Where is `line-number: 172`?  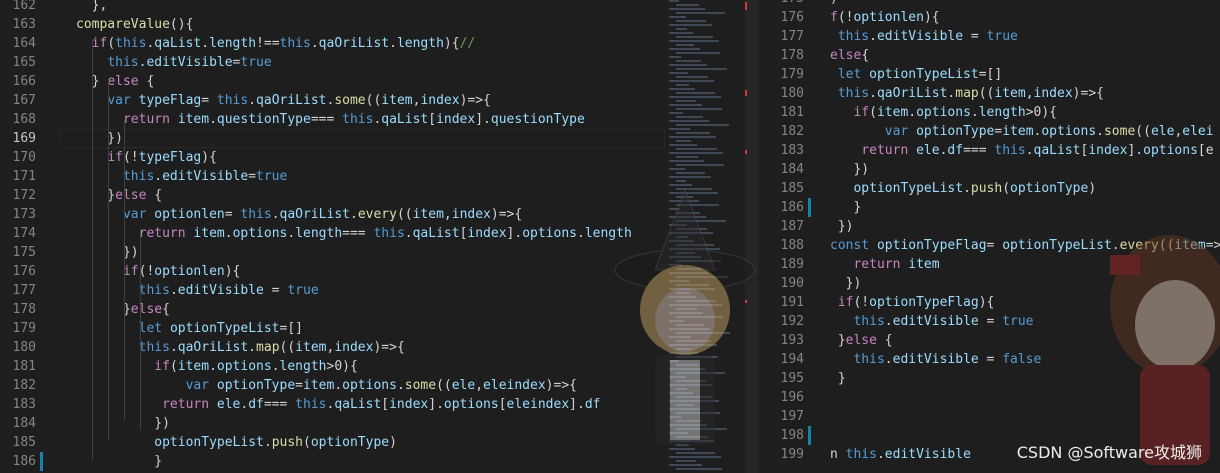 line-number: 172 is located at coordinates (24, 195).